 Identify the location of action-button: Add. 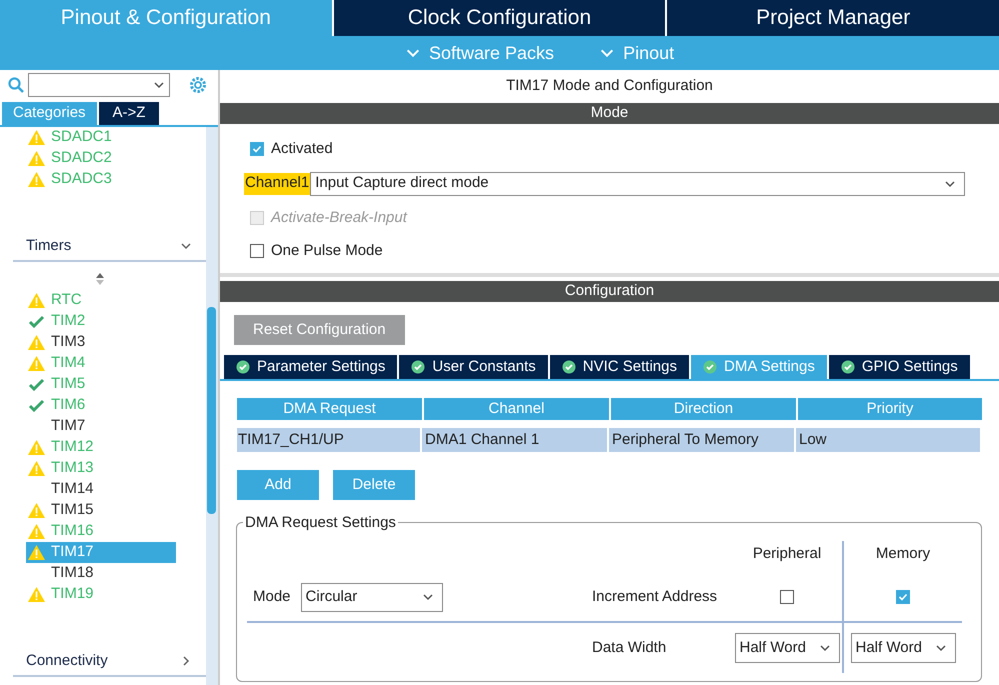
(278, 485).